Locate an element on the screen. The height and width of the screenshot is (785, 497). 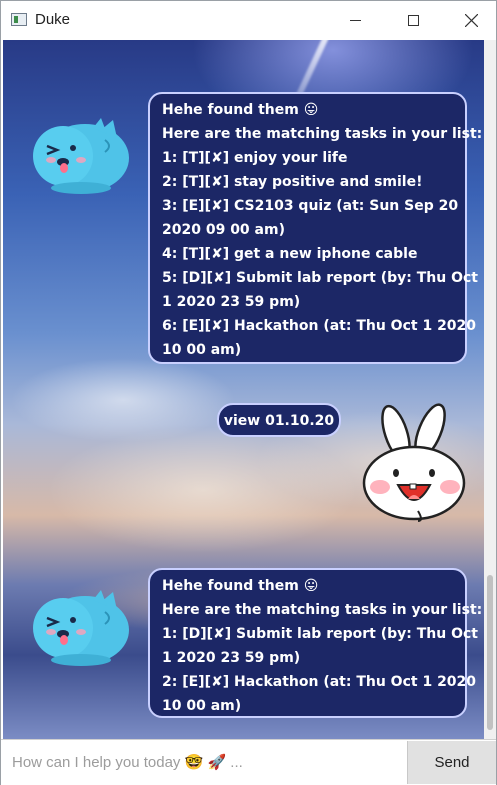
minimize-icon is located at coordinates (355, 20).